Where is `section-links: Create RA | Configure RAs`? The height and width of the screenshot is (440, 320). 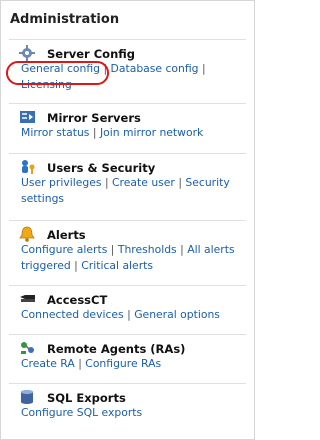 section-links: Create RA | Configure RAs is located at coordinates (132, 364).